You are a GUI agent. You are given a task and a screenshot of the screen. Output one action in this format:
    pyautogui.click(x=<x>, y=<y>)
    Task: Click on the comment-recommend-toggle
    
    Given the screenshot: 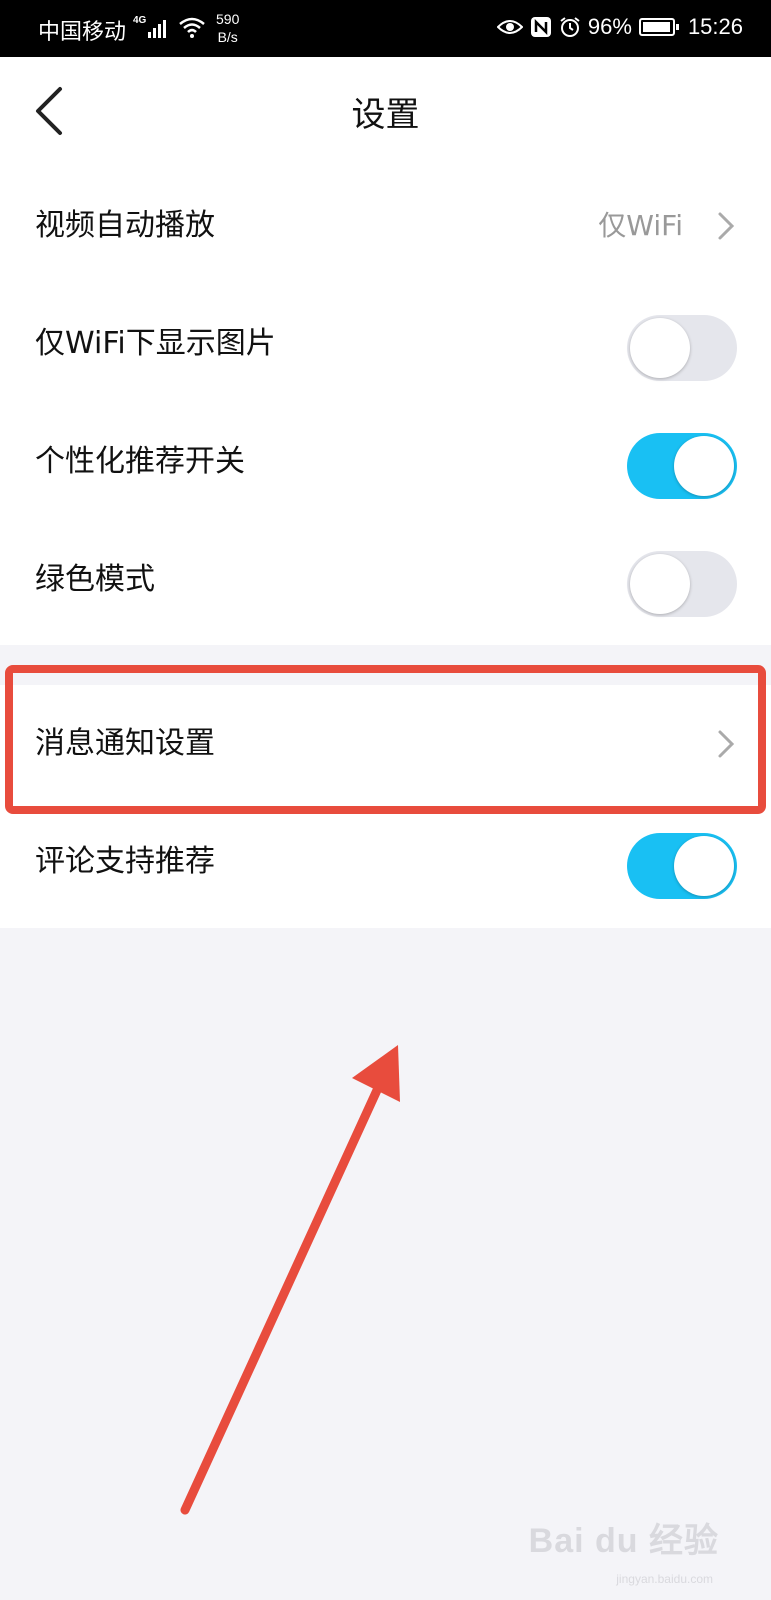 What is the action you would take?
    pyautogui.click(x=682, y=866)
    